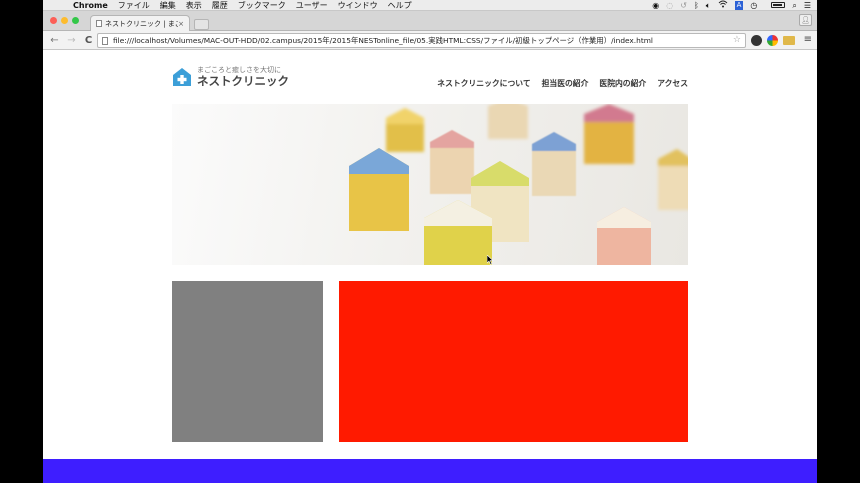  I want to click on app-menu: Chrome, so click(90, 5).